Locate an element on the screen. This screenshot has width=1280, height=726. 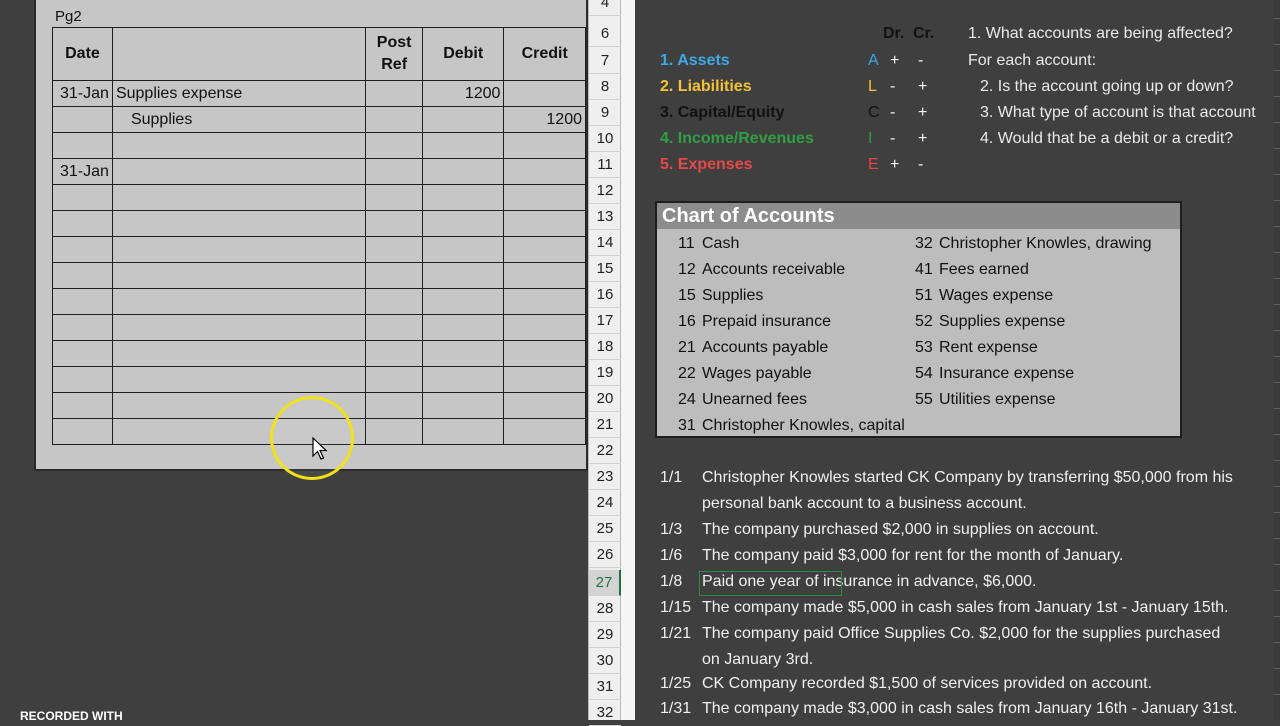
row-number: 19 is located at coordinates (605, 373).